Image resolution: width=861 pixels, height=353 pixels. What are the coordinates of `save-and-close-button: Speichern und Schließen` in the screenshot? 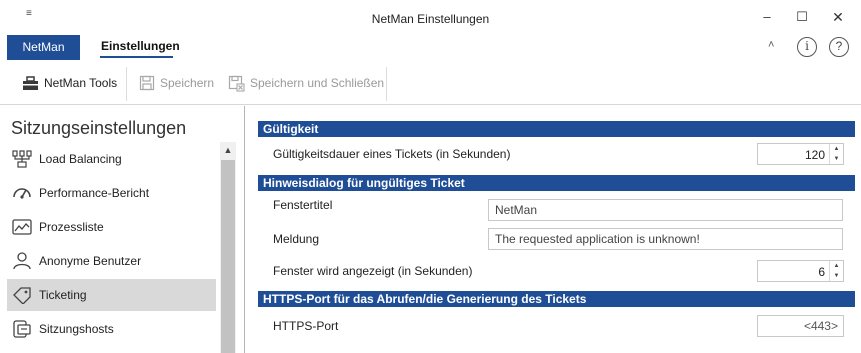 It's located at (306, 83).